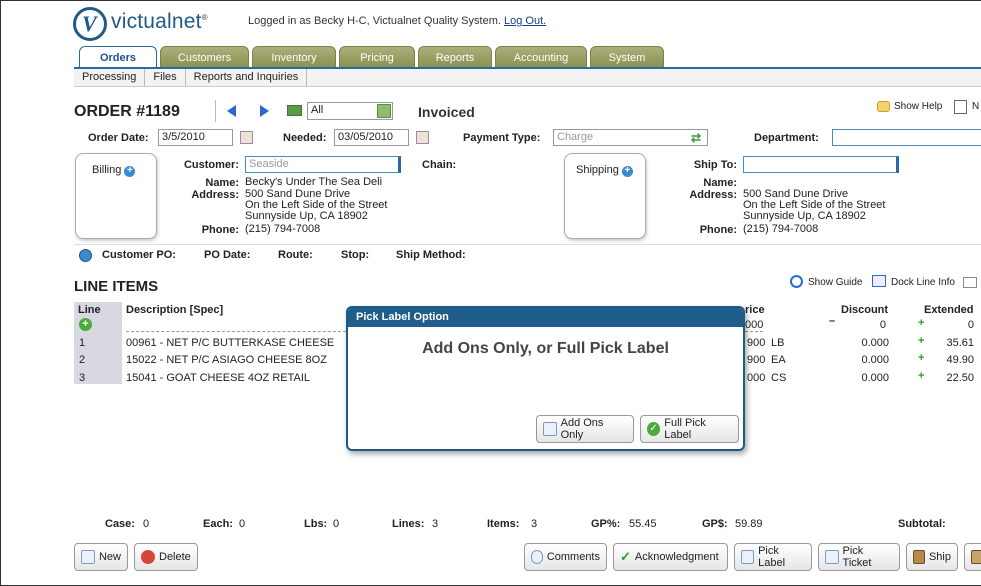 This screenshot has height=586, width=981. Describe the element at coordinates (350, 111) in the screenshot. I see `order-filter-select: All` at that location.